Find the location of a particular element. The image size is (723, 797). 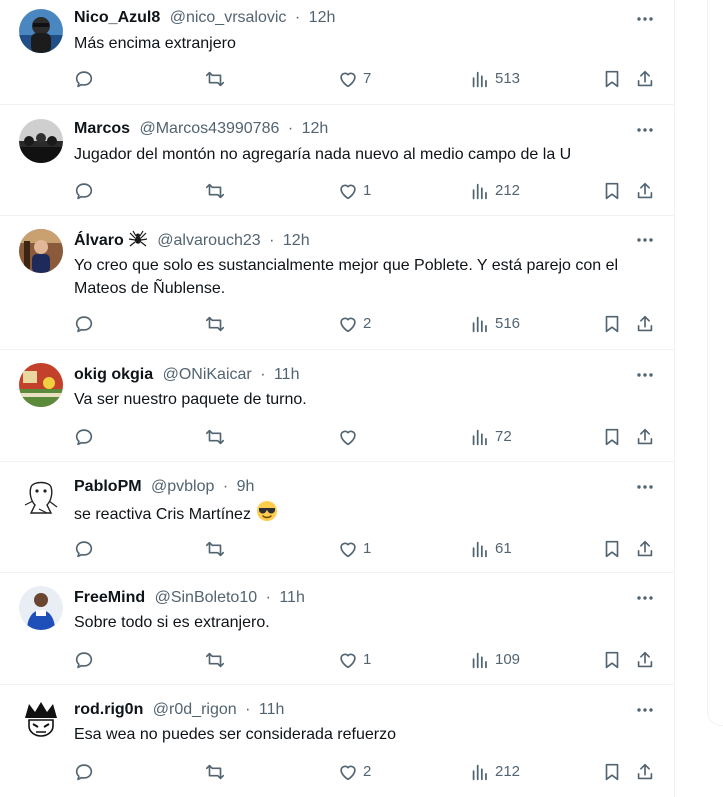

user-display-name: Nico_Azul8 is located at coordinates (117, 17).